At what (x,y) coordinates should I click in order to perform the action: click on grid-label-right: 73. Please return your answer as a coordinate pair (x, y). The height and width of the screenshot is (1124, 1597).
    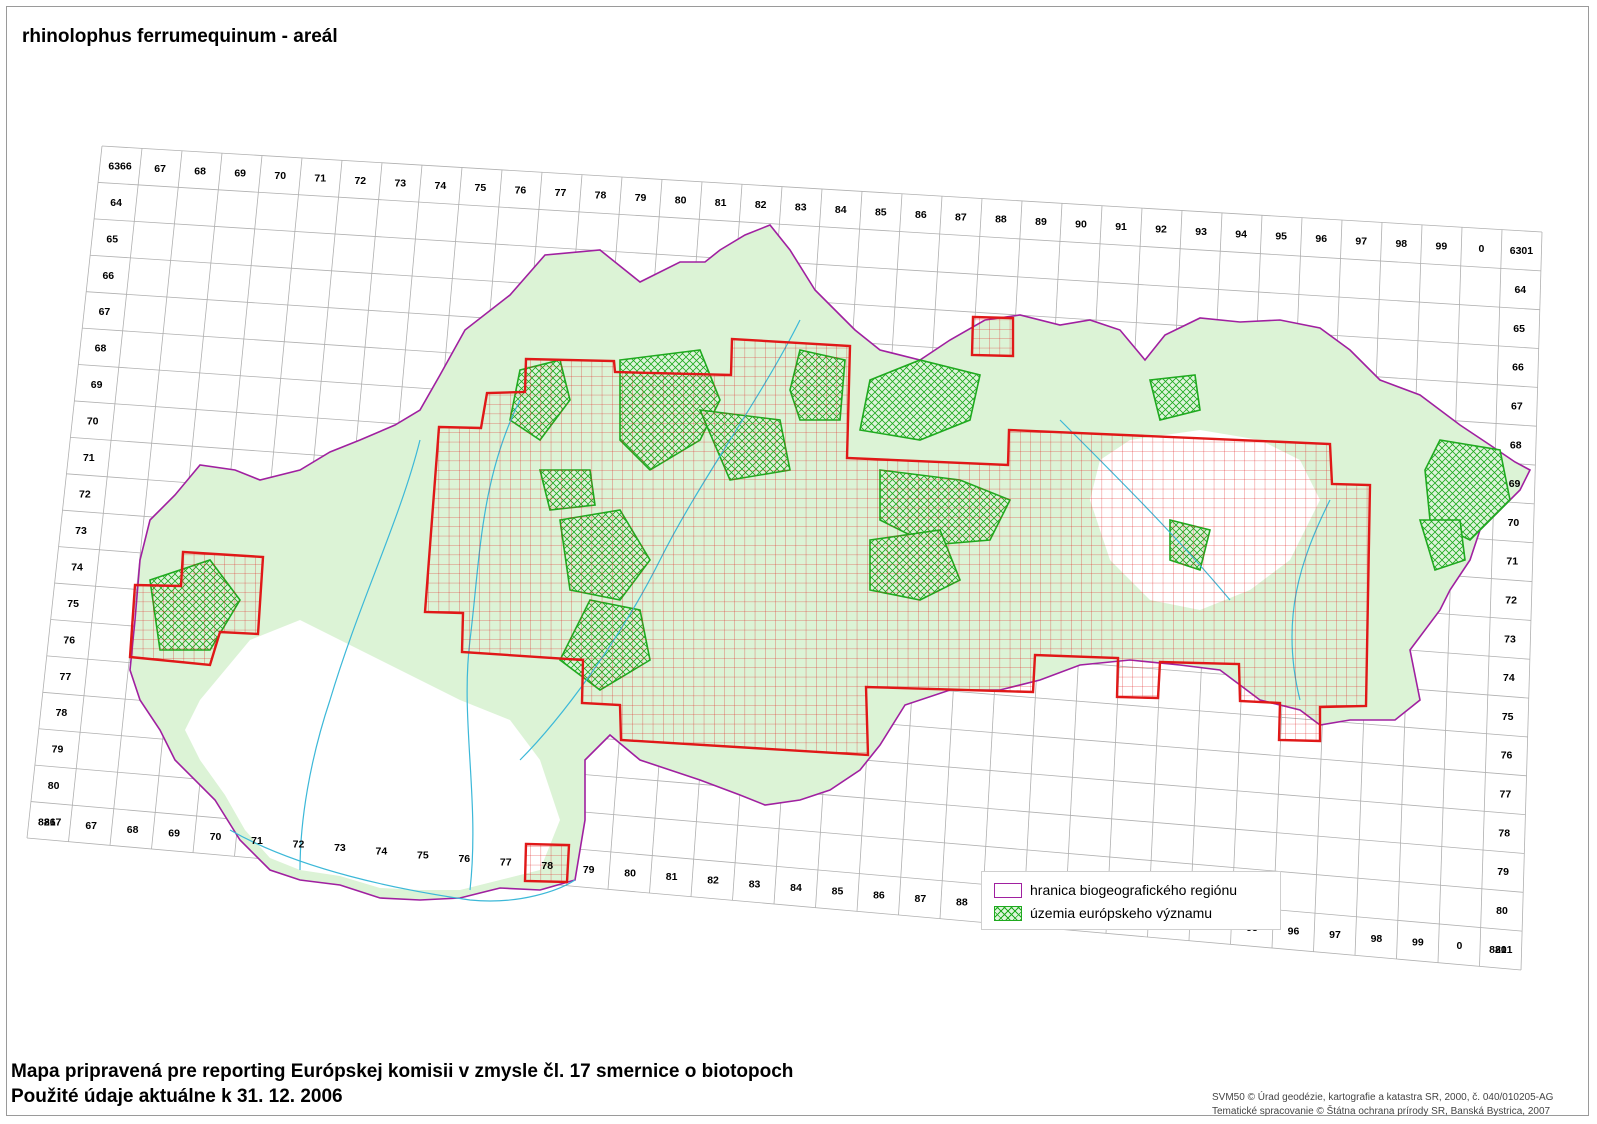
    Looking at the image, I should click on (1510, 639).